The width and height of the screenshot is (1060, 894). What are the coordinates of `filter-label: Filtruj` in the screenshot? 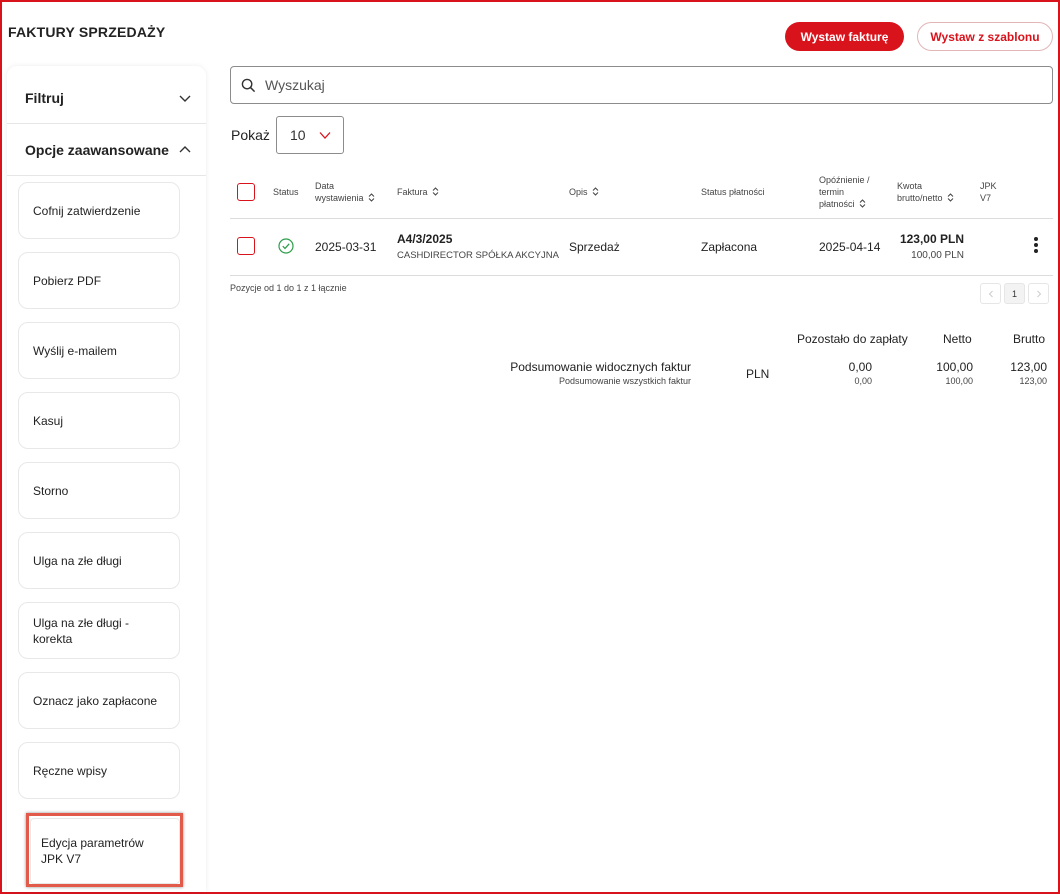 It's located at (44, 97).